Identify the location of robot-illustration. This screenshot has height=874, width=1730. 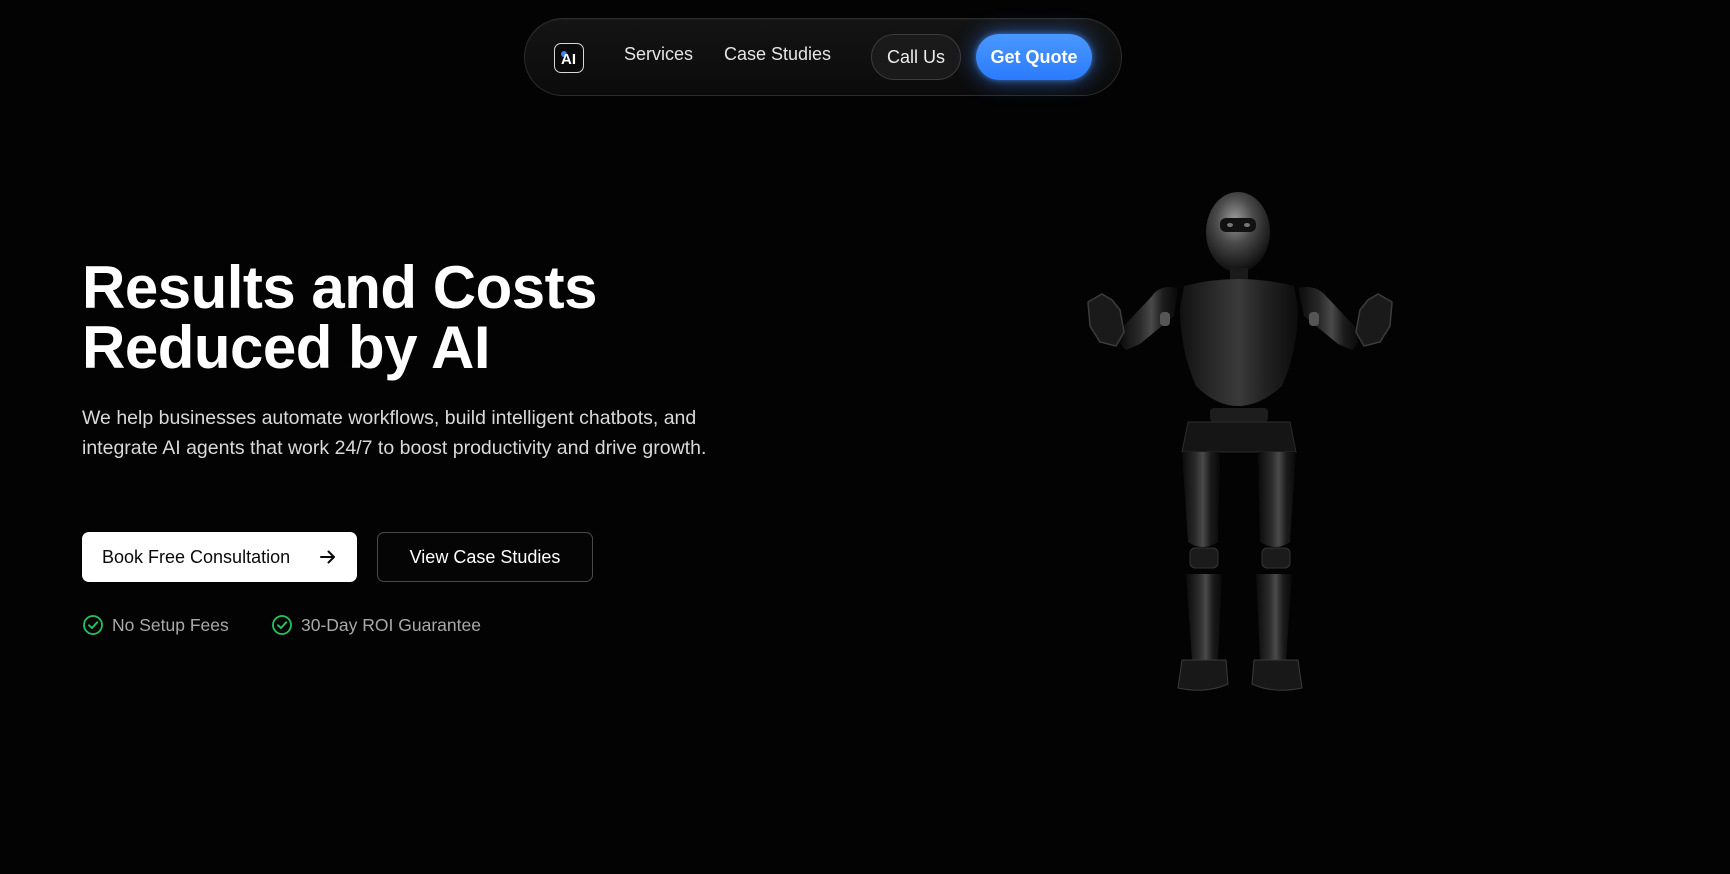
(1240, 441).